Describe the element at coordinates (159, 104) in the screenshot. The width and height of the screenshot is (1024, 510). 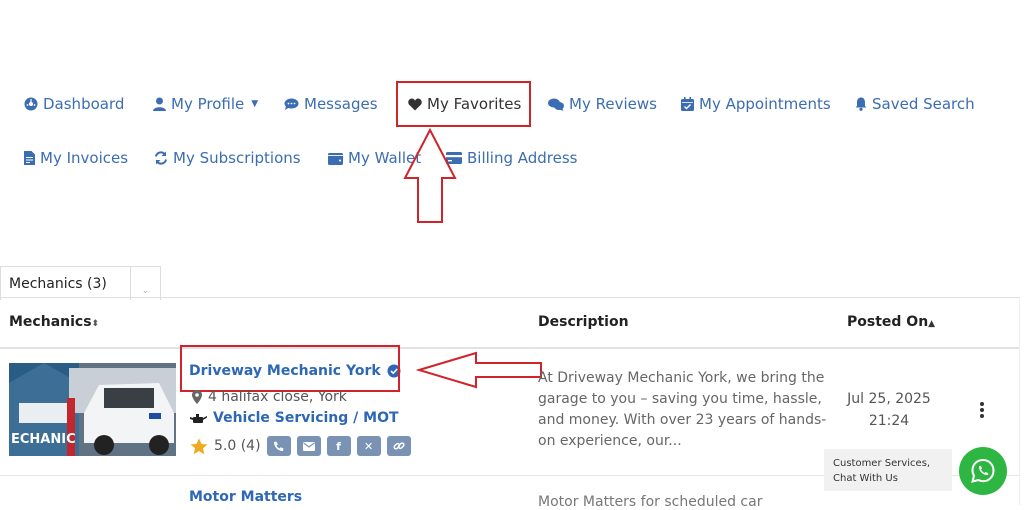
I see `user-icon` at that location.